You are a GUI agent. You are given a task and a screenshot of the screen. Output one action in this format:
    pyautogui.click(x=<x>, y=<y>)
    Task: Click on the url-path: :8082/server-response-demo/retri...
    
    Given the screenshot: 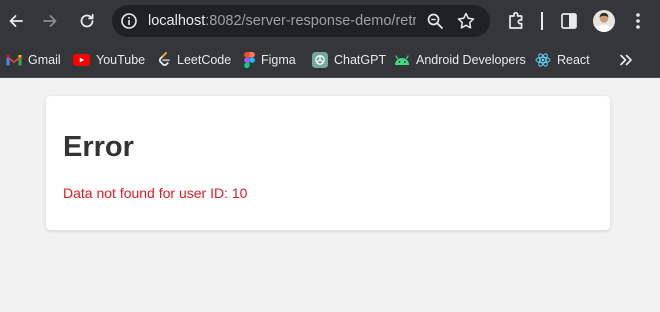 What is the action you would take?
    pyautogui.click(x=310, y=21)
    